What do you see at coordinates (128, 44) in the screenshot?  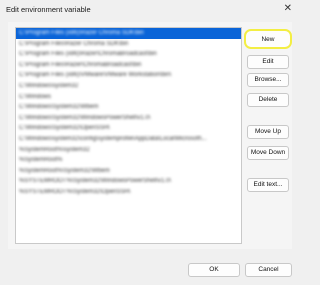 I see `path-item: C:\Program Files\Razer Chroma SDK\bin` at bounding box center [128, 44].